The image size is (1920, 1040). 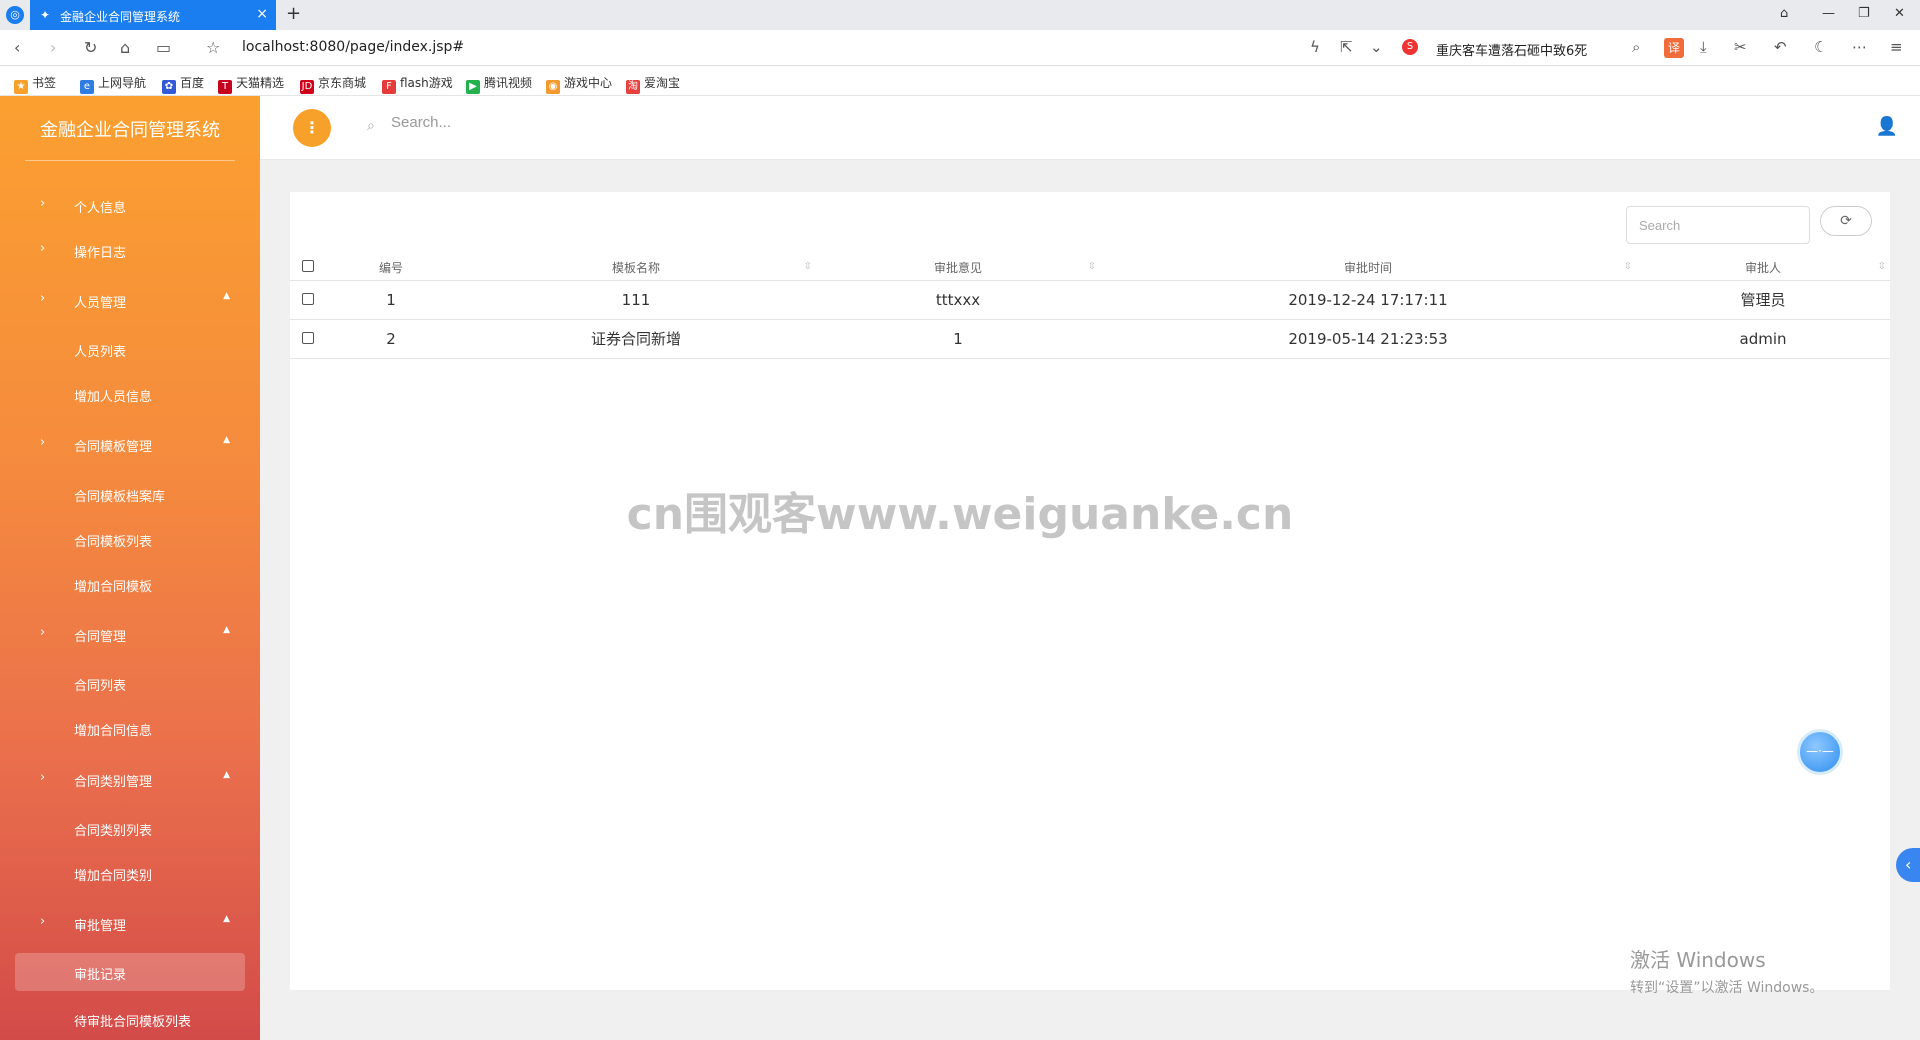 I want to click on cell-template-name: 111, so click(x=636, y=300).